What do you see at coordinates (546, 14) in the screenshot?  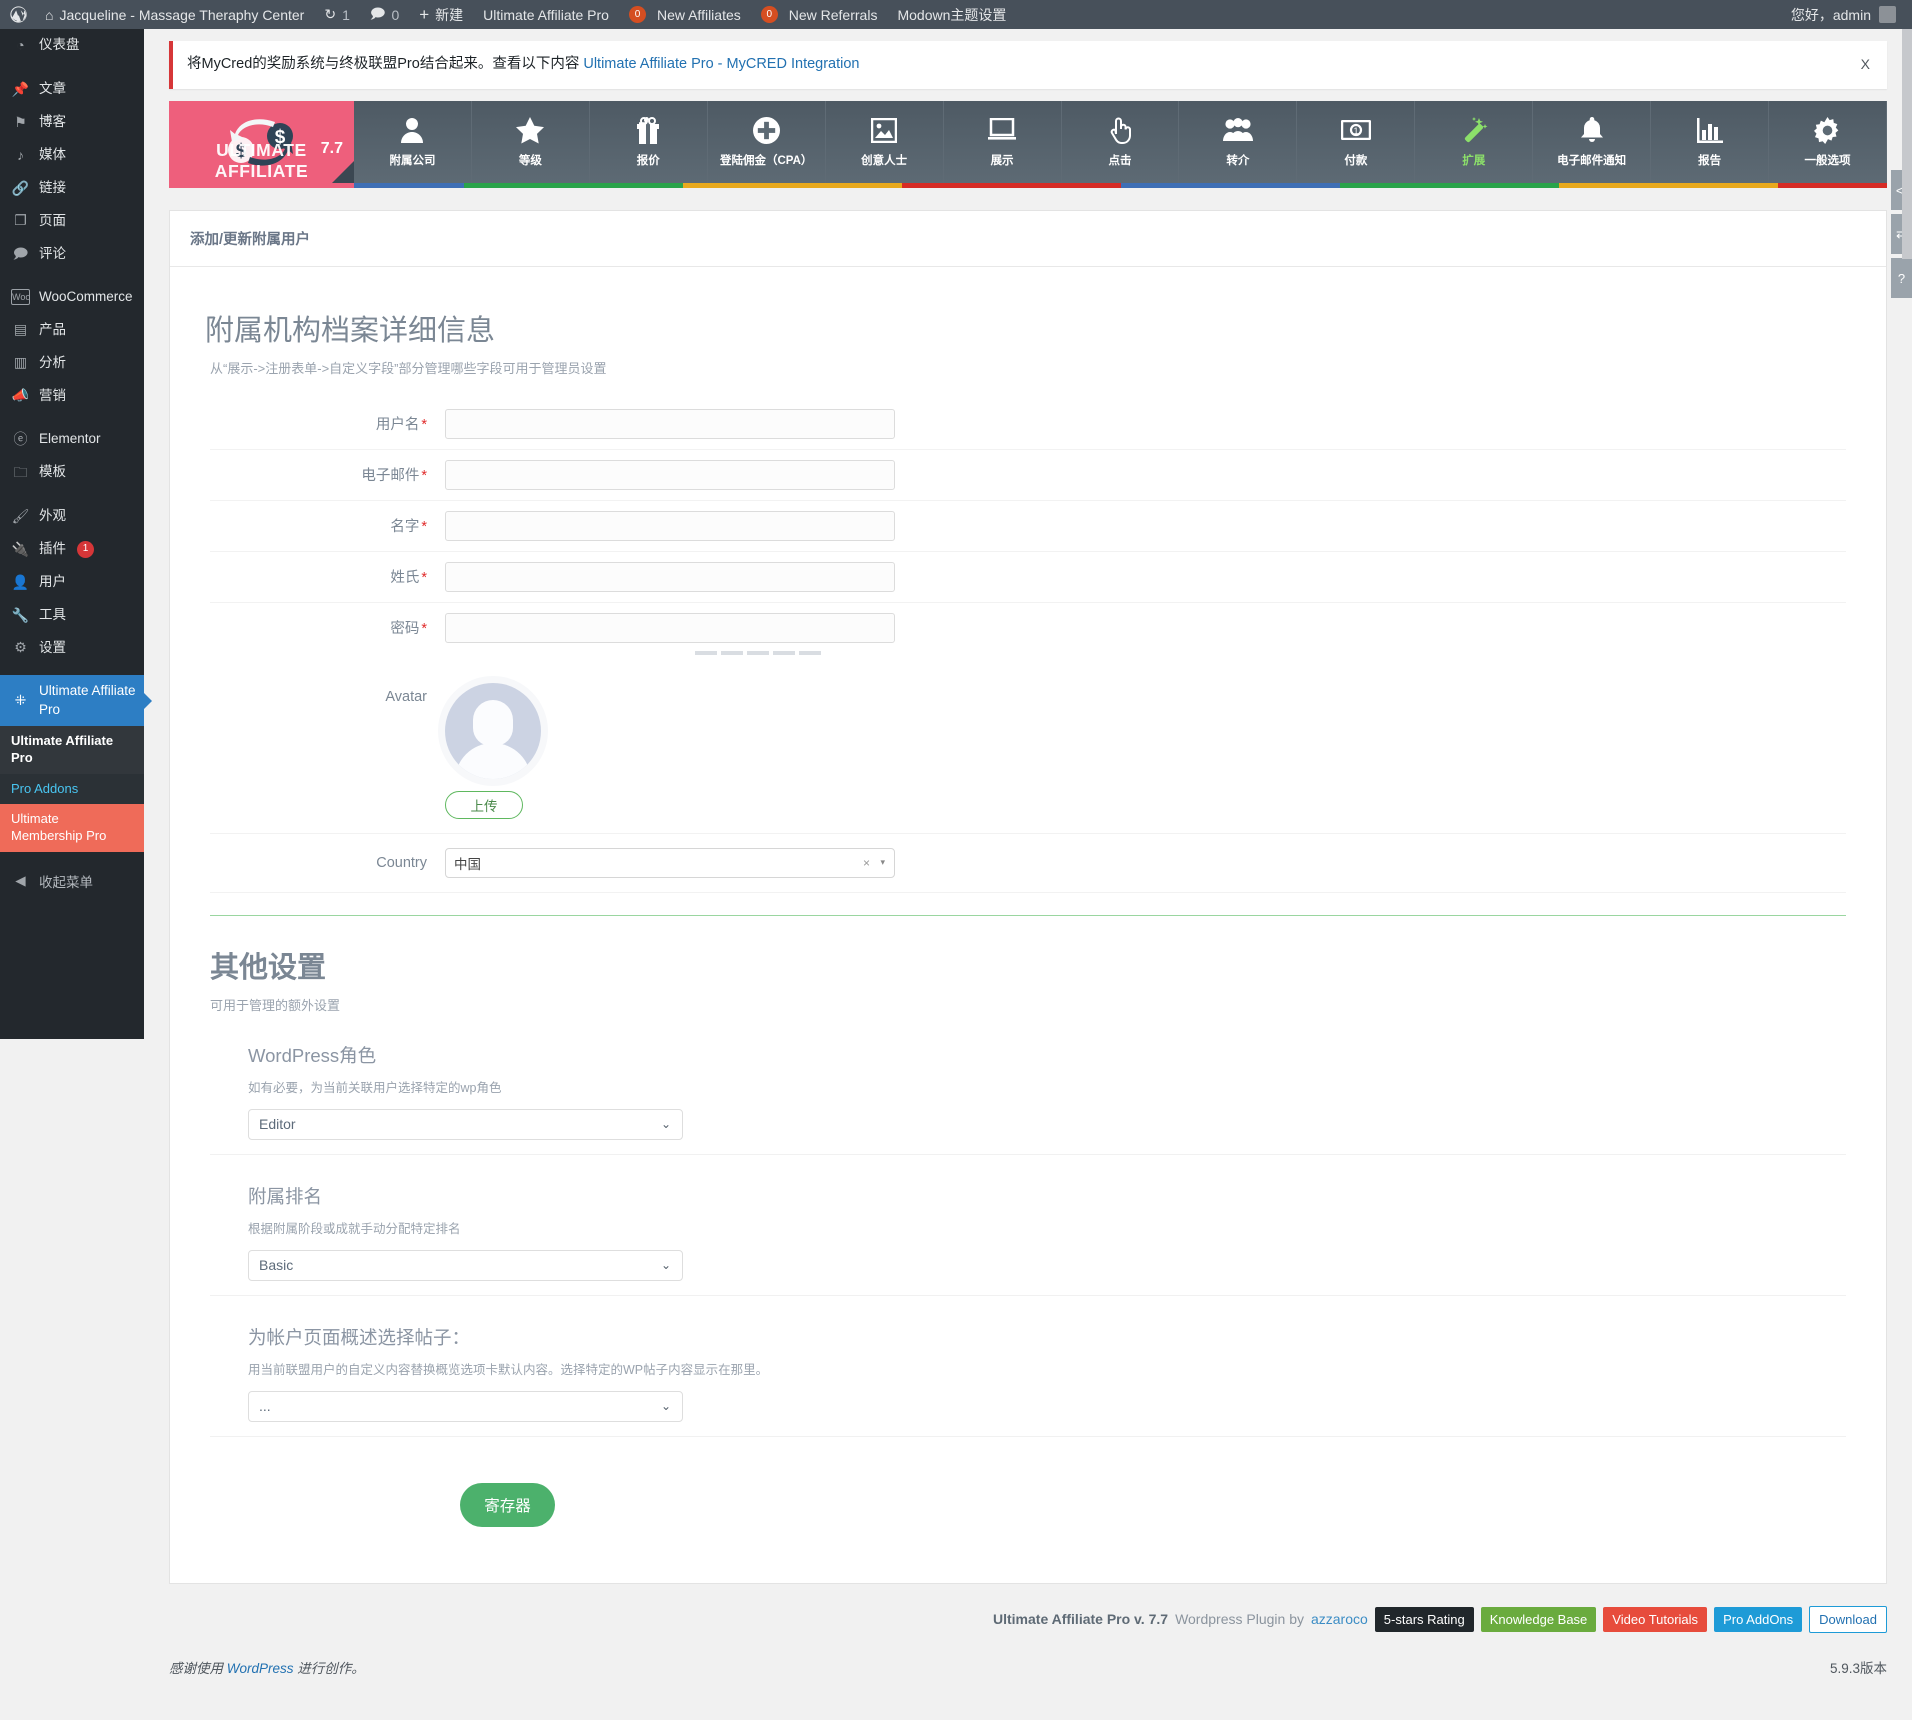 I see `adminbar-uap-menu: Ultimate Affiliate Pro` at bounding box center [546, 14].